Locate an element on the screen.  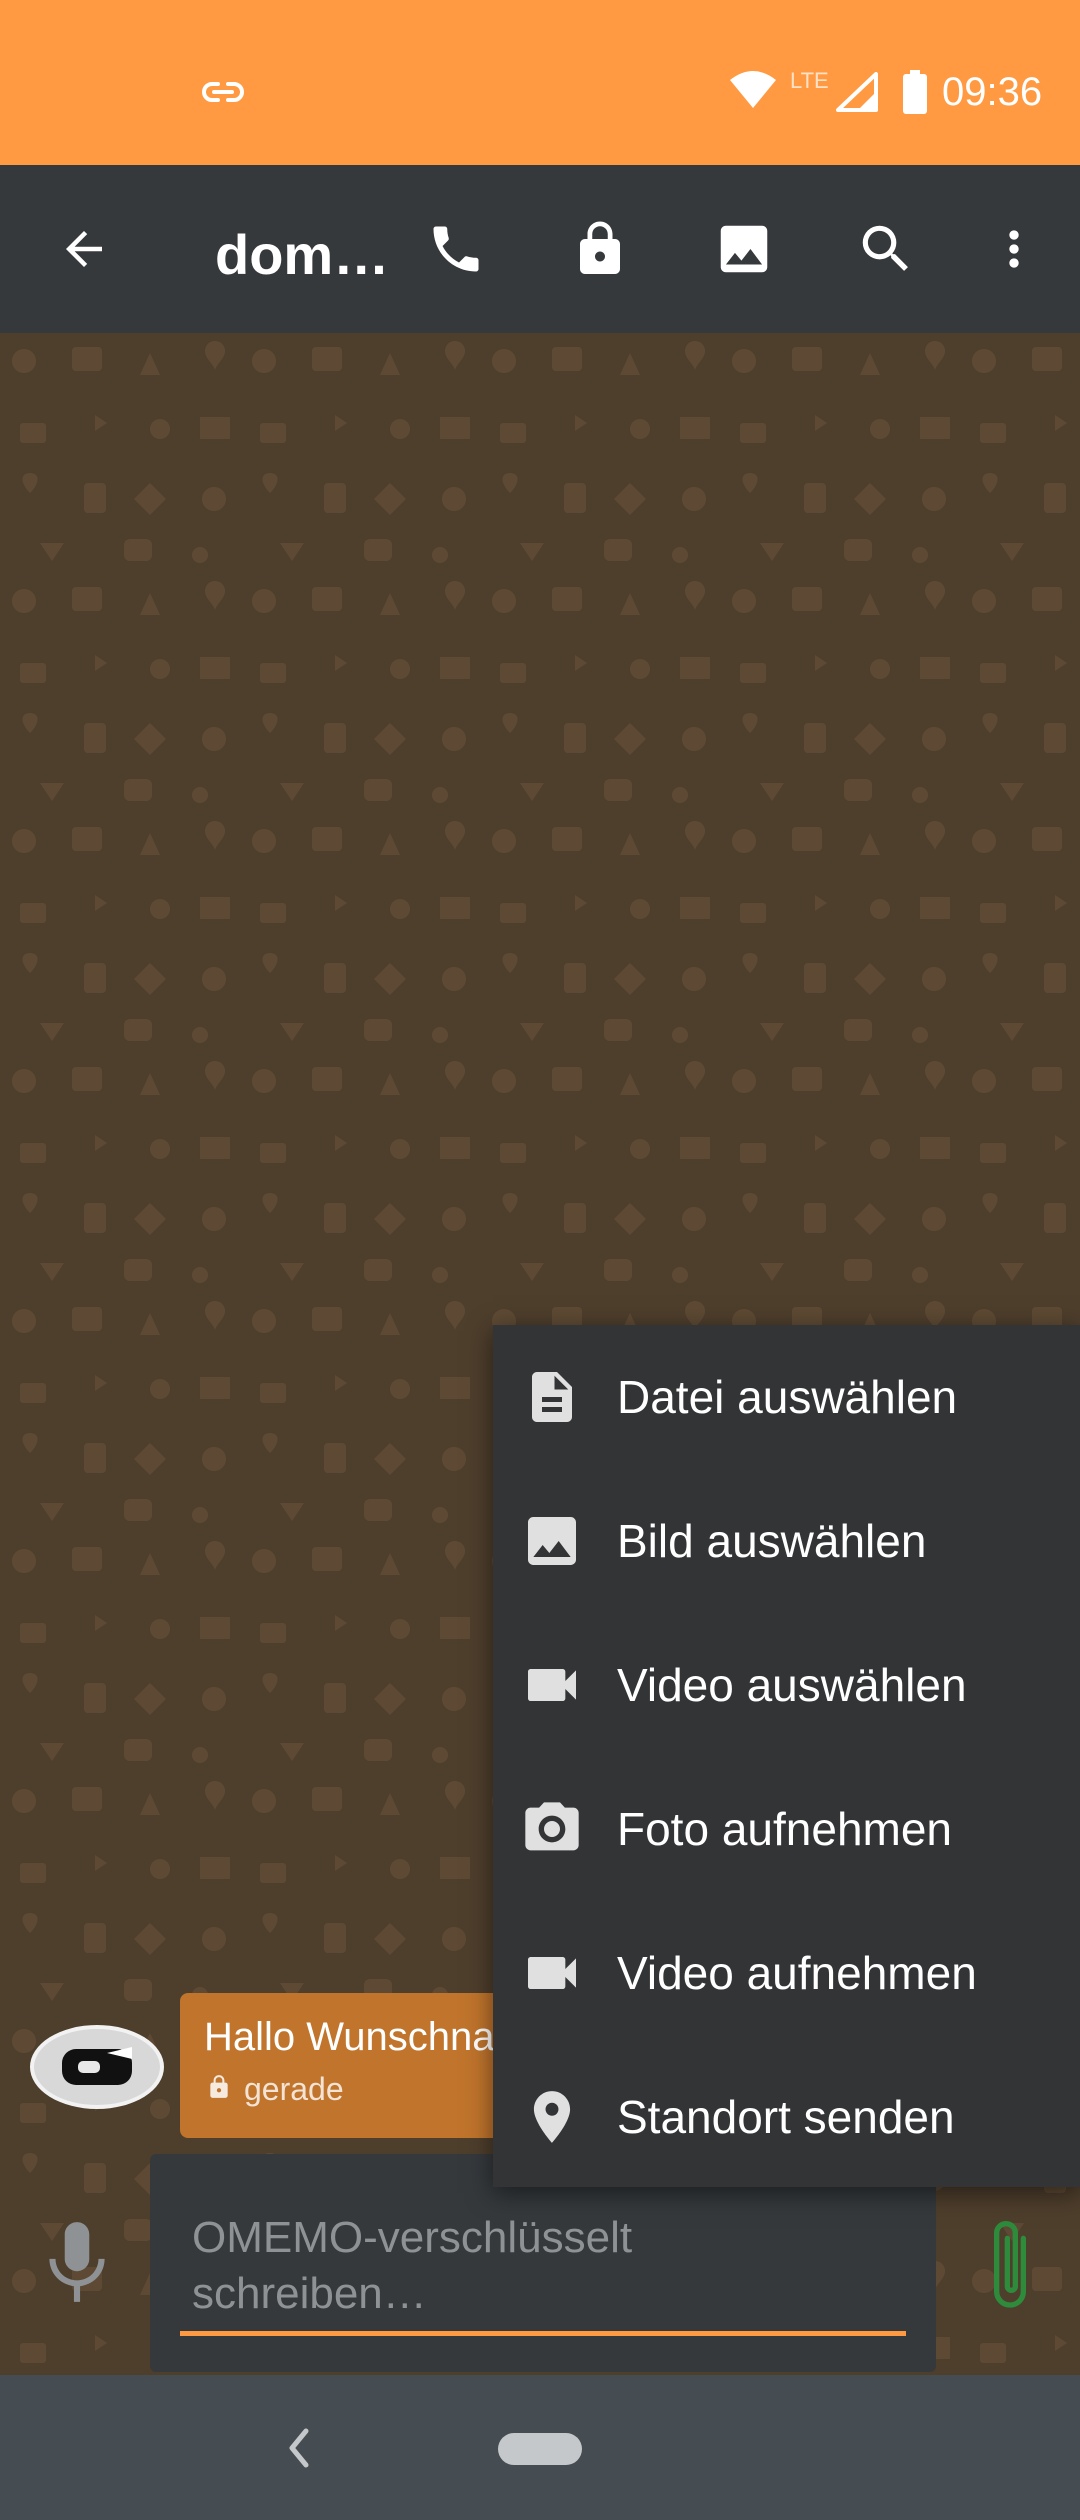
file-icon is located at coordinates (552, 1397).